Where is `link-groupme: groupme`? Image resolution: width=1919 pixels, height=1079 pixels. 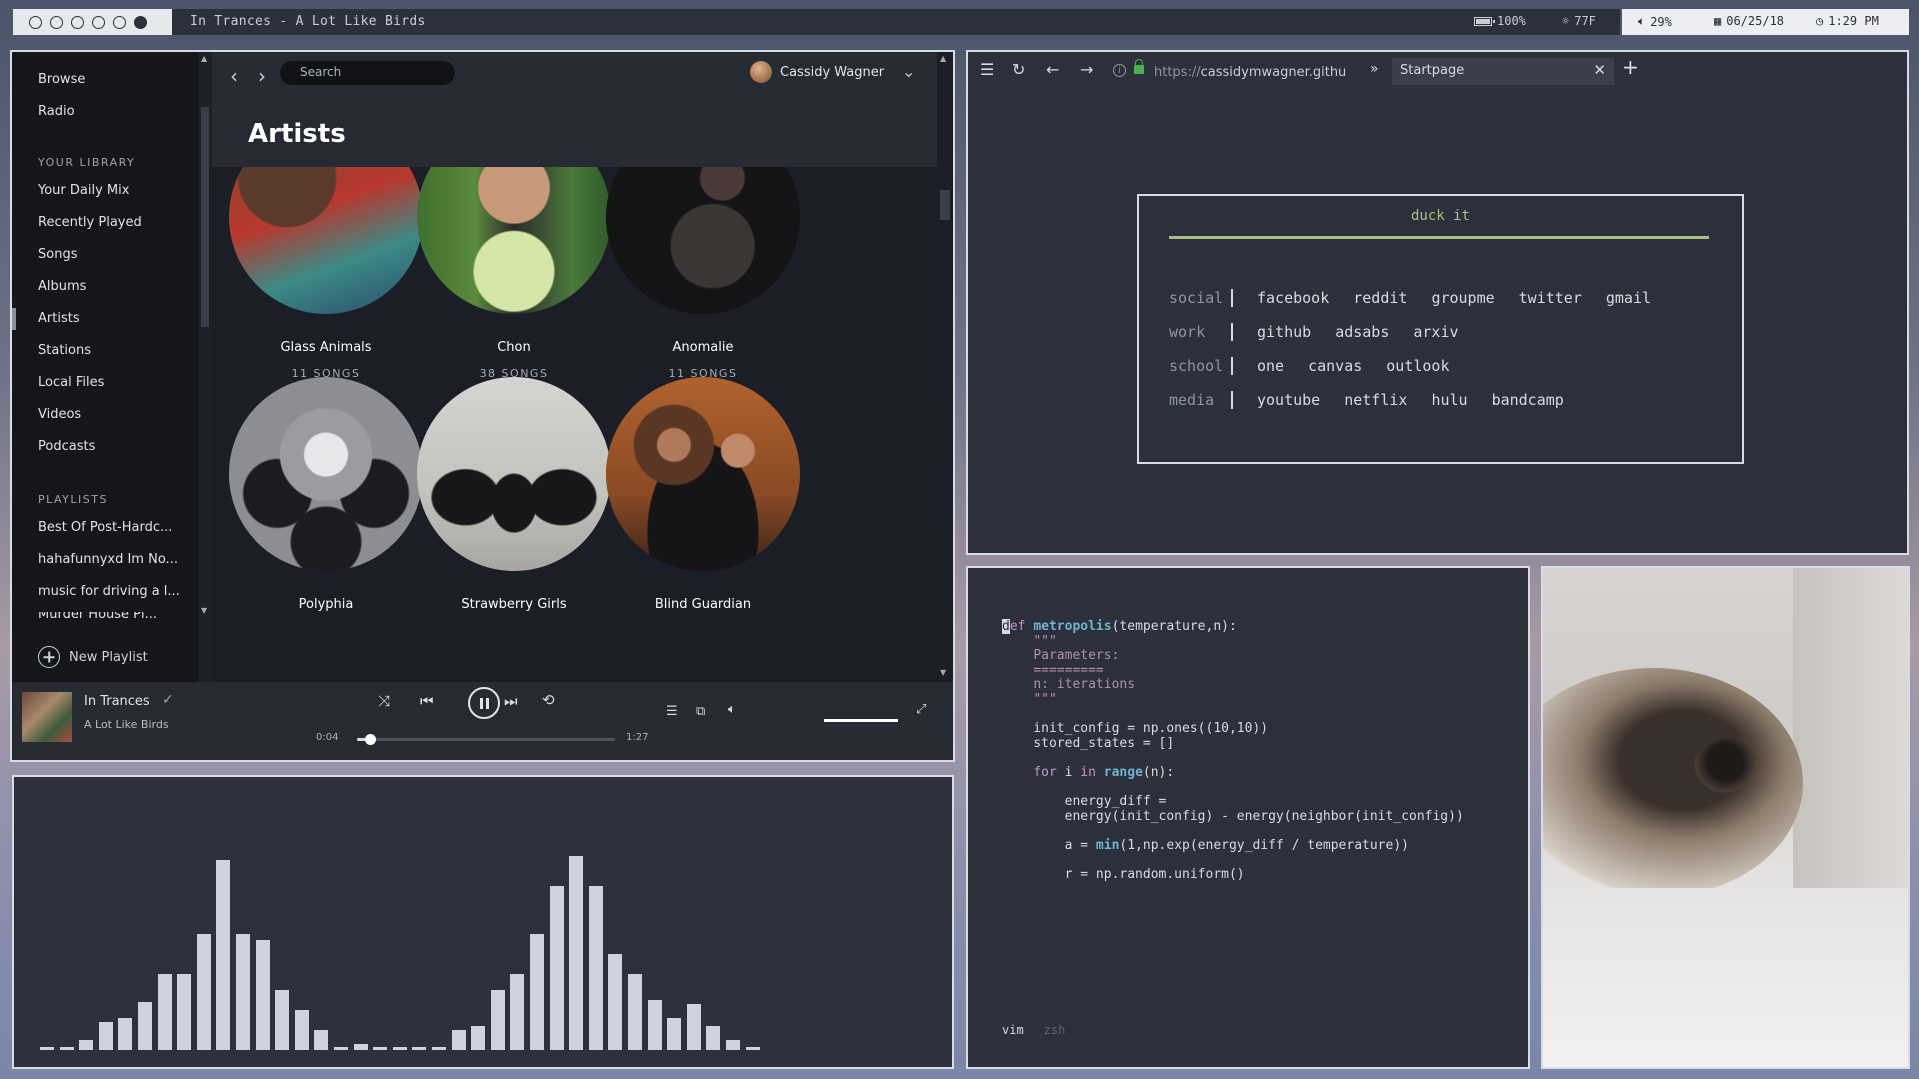 link-groupme: groupme is located at coordinates (1462, 298).